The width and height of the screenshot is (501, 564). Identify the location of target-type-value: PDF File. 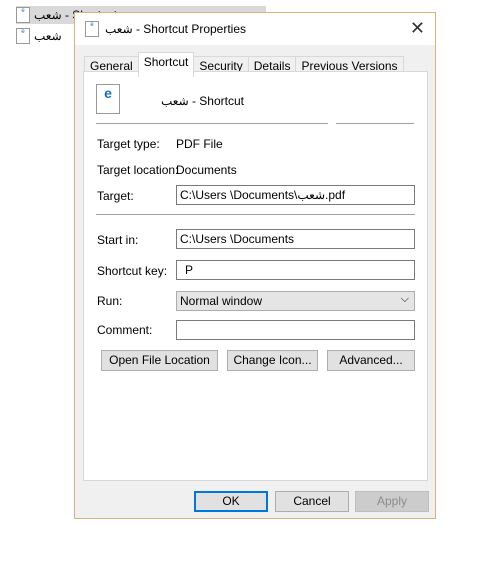
(199, 144).